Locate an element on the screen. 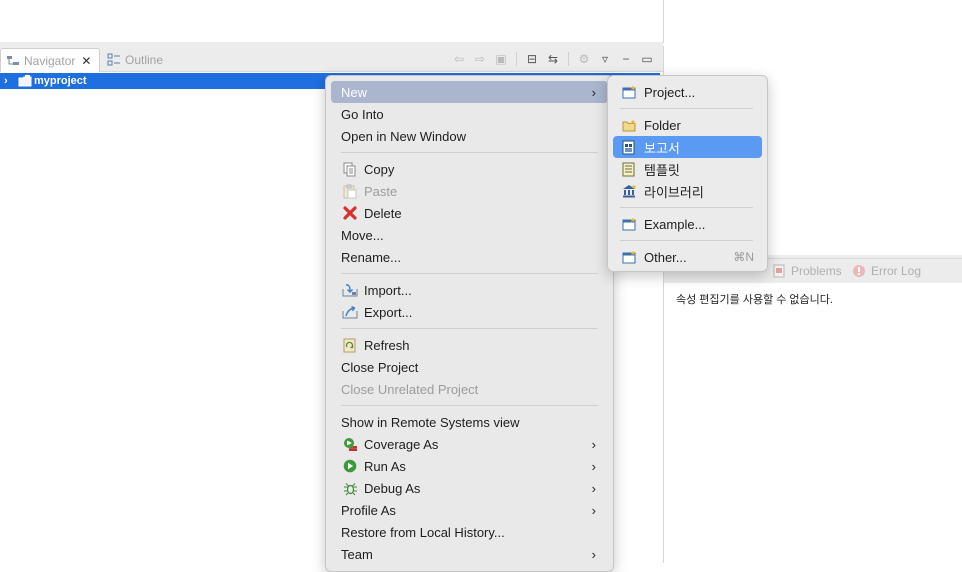  menu-item-label: Delete is located at coordinates (383, 213).